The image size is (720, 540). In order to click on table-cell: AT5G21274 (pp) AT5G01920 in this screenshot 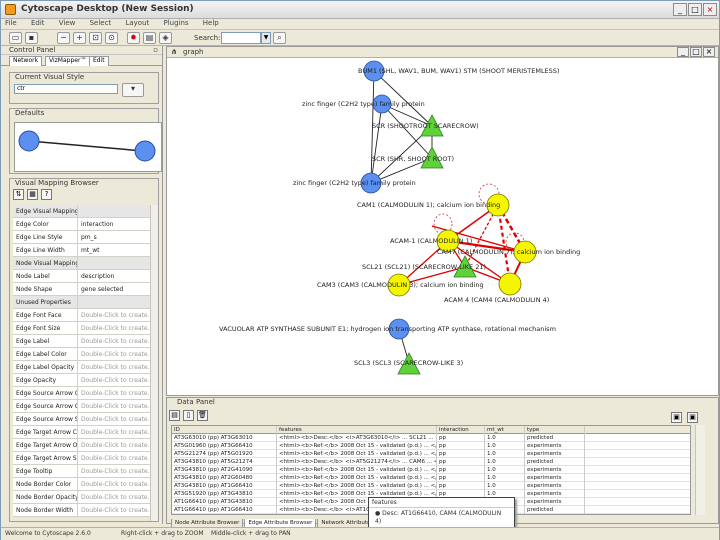, I will do `click(224, 454)`.